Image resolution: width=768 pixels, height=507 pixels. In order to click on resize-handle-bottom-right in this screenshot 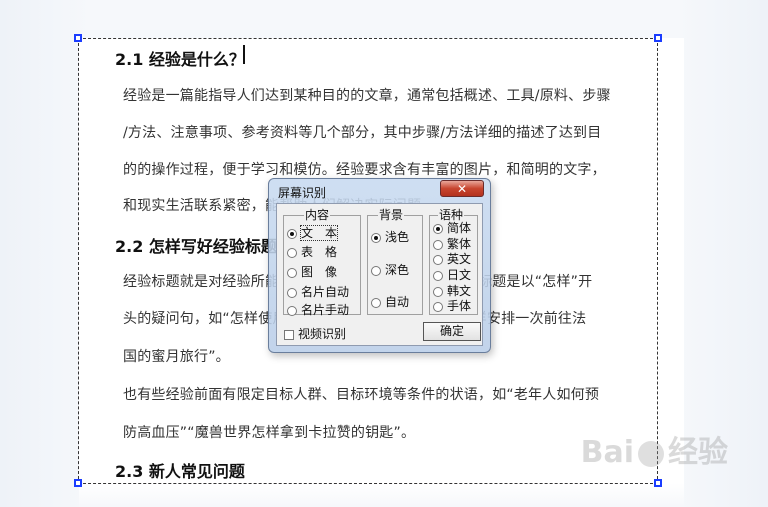, I will do `click(658, 483)`.